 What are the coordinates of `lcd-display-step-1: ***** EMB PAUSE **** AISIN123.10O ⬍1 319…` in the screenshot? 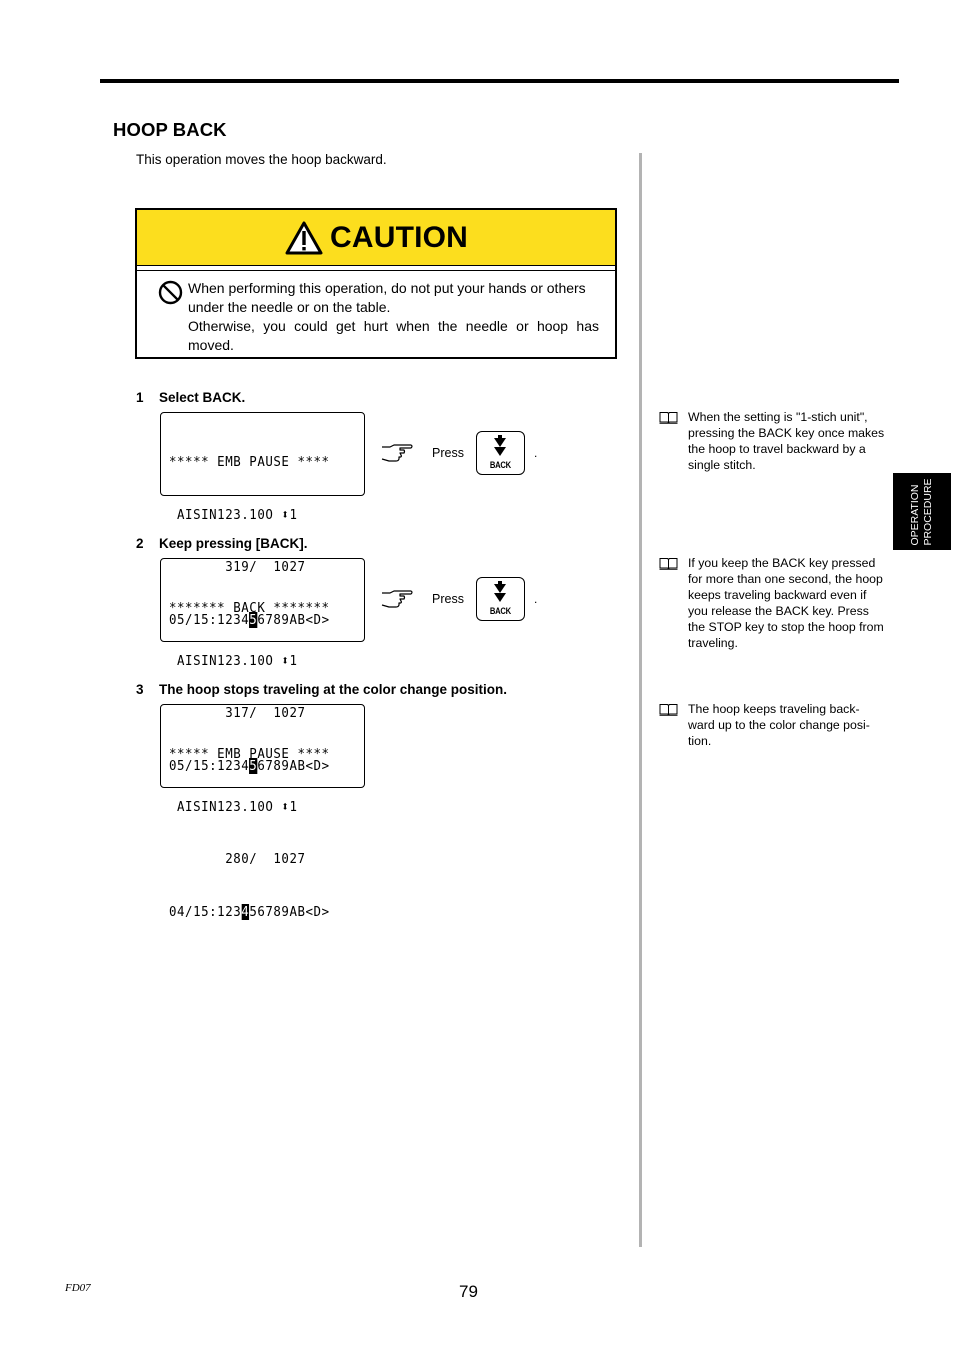 It's located at (262, 520).